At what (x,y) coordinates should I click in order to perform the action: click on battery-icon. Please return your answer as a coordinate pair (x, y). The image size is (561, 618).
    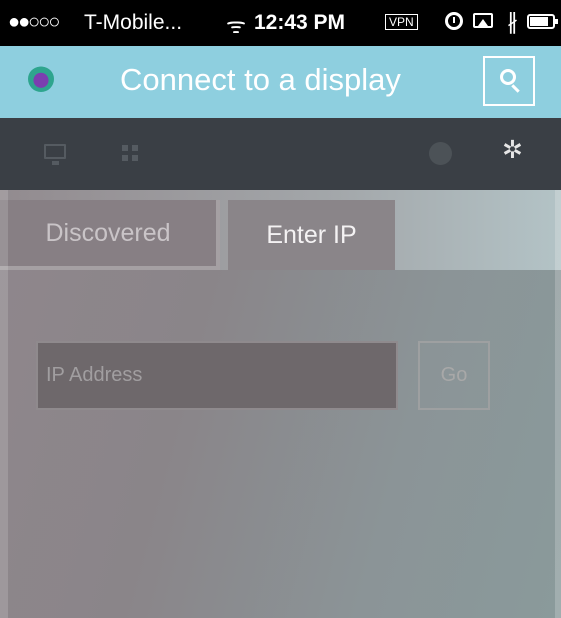
    Looking at the image, I should click on (542, 21).